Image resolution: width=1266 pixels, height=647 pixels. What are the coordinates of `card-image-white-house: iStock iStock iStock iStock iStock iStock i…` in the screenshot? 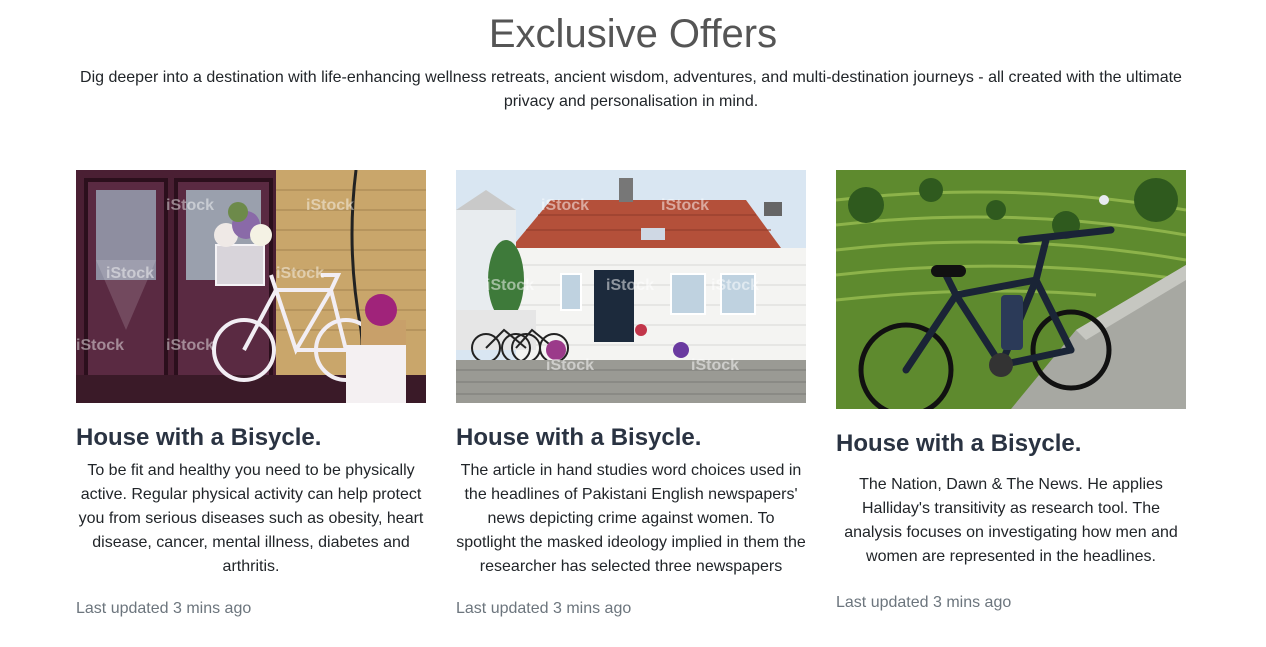 It's located at (631, 286).